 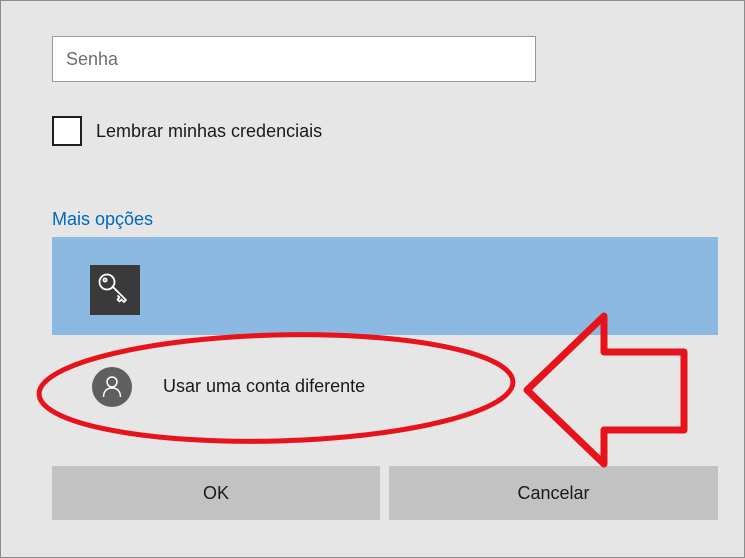 What do you see at coordinates (102, 219) in the screenshot?
I see `more-options-link: Mais opções` at bounding box center [102, 219].